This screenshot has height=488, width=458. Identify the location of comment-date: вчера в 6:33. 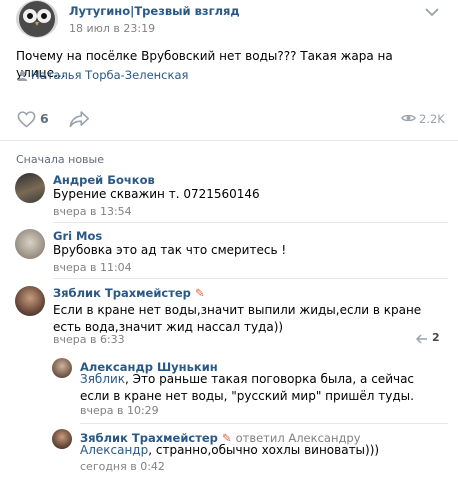
(89, 339).